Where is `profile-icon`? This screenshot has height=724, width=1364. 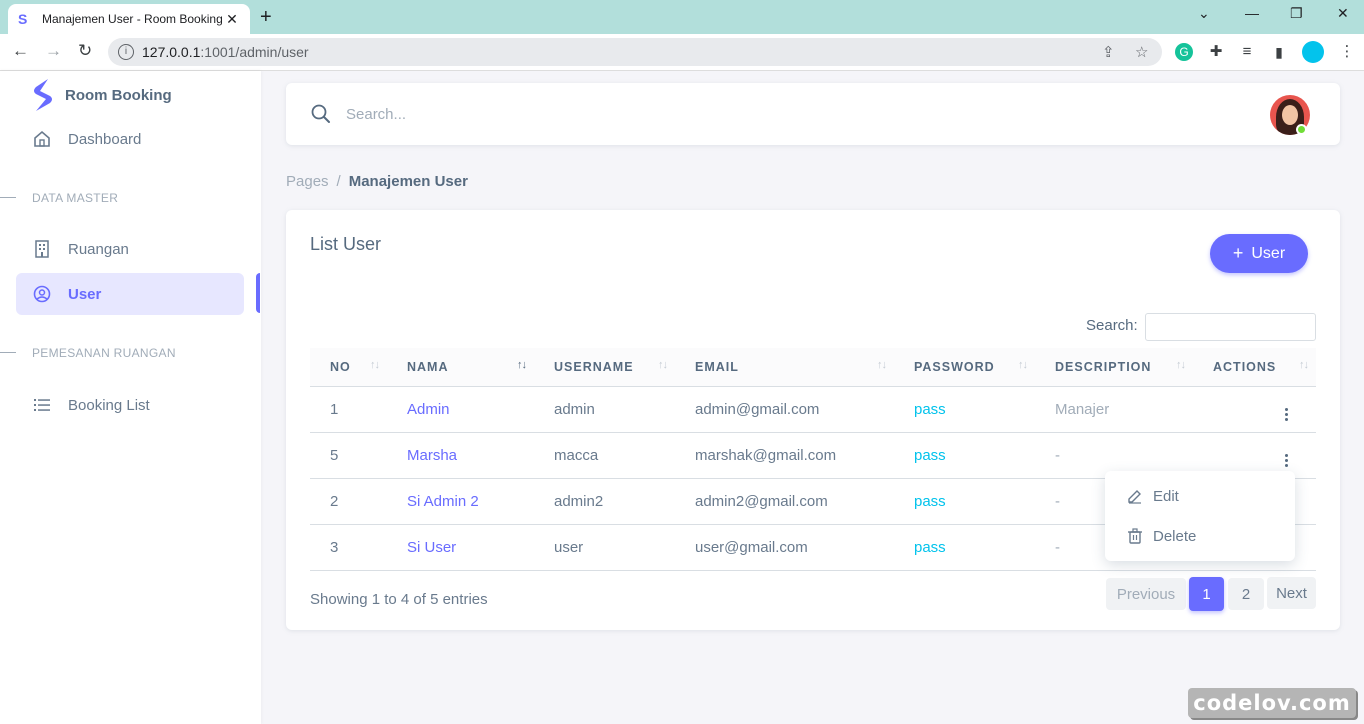 profile-icon is located at coordinates (1313, 52).